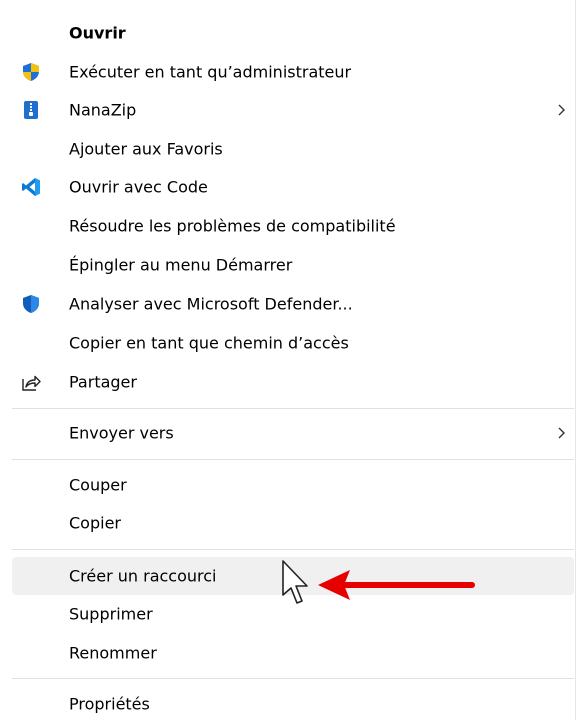 The height and width of the screenshot is (723, 576). I want to click on vscode-icon, so click(31, 187).